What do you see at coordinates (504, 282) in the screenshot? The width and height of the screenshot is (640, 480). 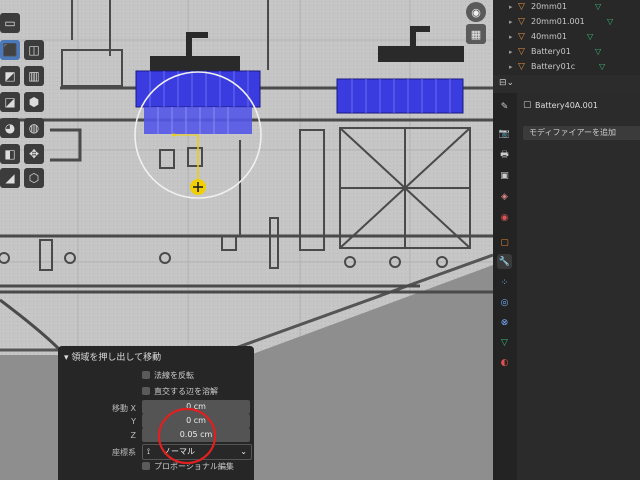 I see `particles-tab-icon: ⁘` at bounding box center [504, 282].